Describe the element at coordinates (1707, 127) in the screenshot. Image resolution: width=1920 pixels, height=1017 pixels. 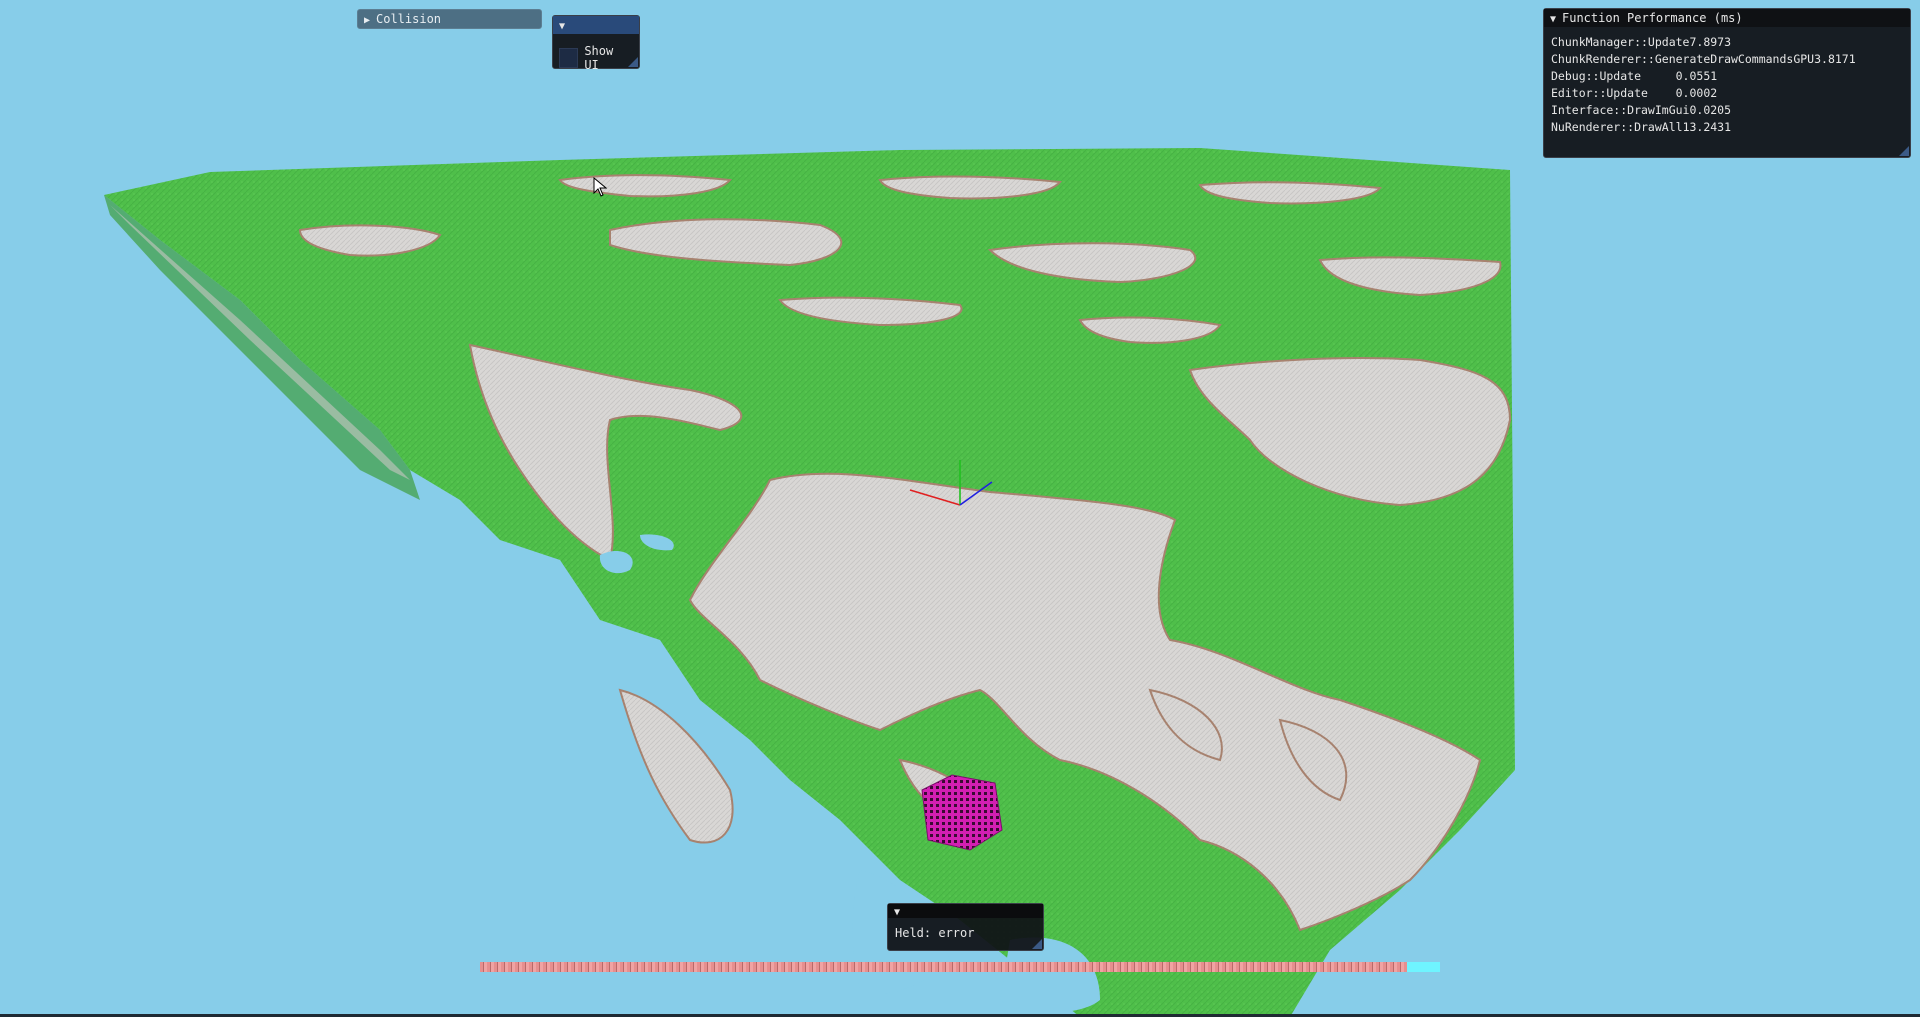
I see `perf-row-value: 13.2431` at that location.